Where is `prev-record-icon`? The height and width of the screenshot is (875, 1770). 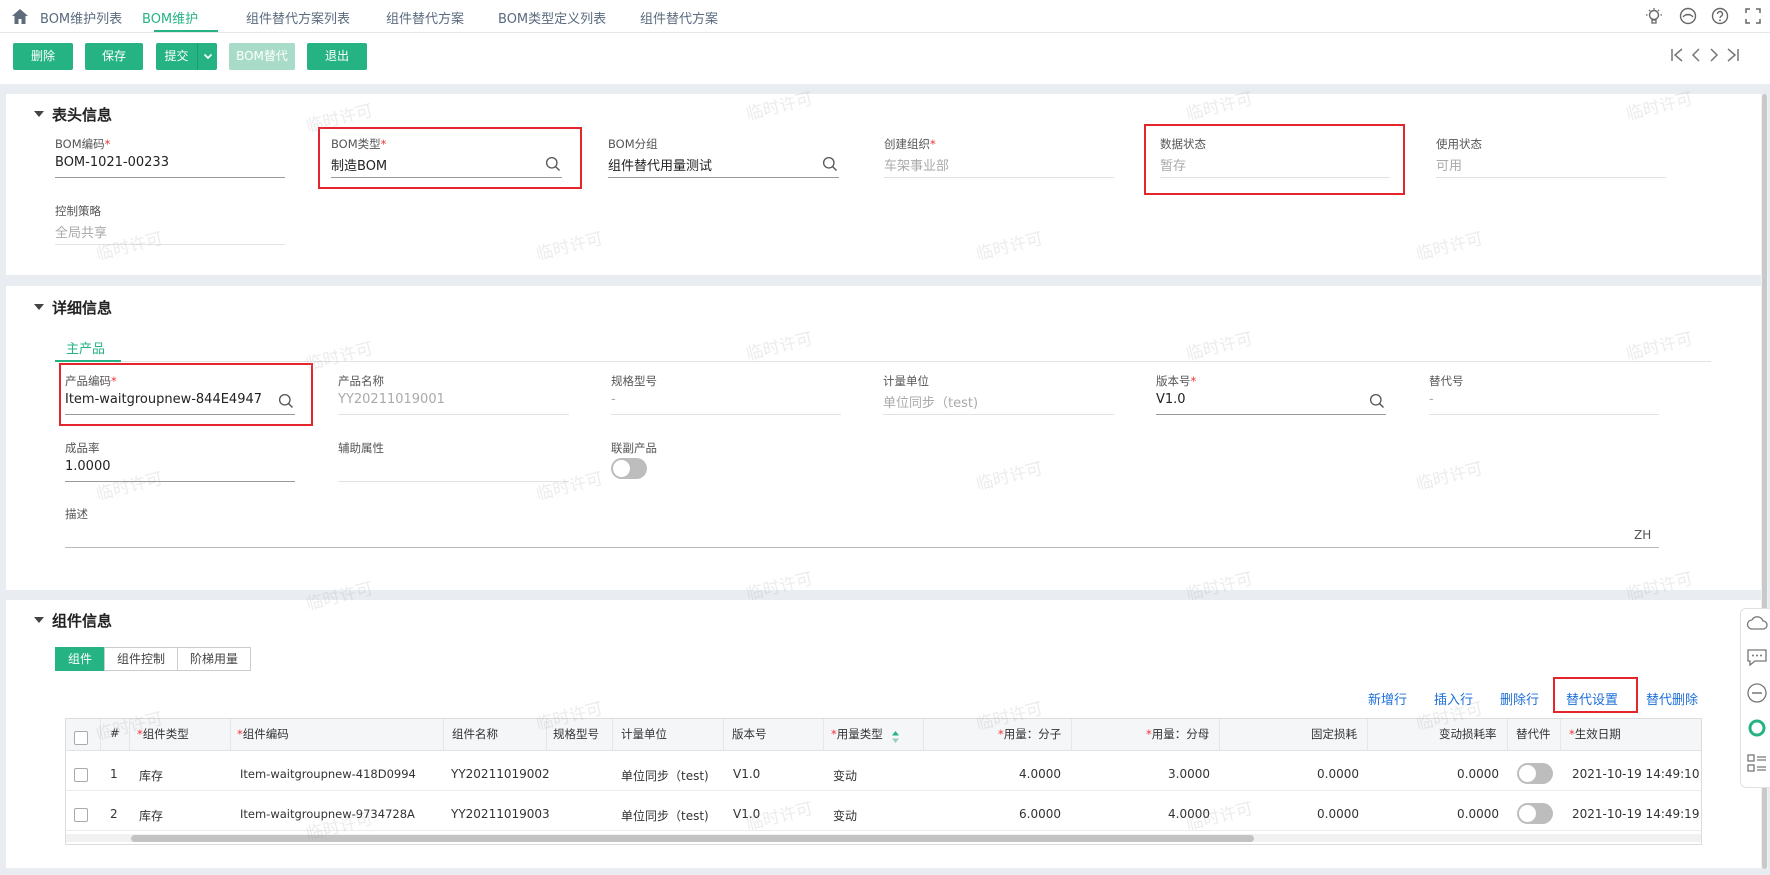 prev-record-icon is located at coordinates (1696, 55).